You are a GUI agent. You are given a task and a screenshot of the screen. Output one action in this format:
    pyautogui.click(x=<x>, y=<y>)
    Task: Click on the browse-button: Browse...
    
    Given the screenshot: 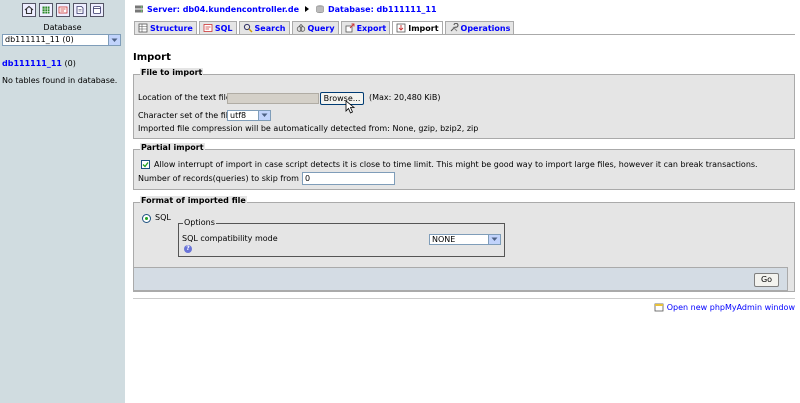 What is the action you would take?
    pyautogui.click(x=342, y=98)
    